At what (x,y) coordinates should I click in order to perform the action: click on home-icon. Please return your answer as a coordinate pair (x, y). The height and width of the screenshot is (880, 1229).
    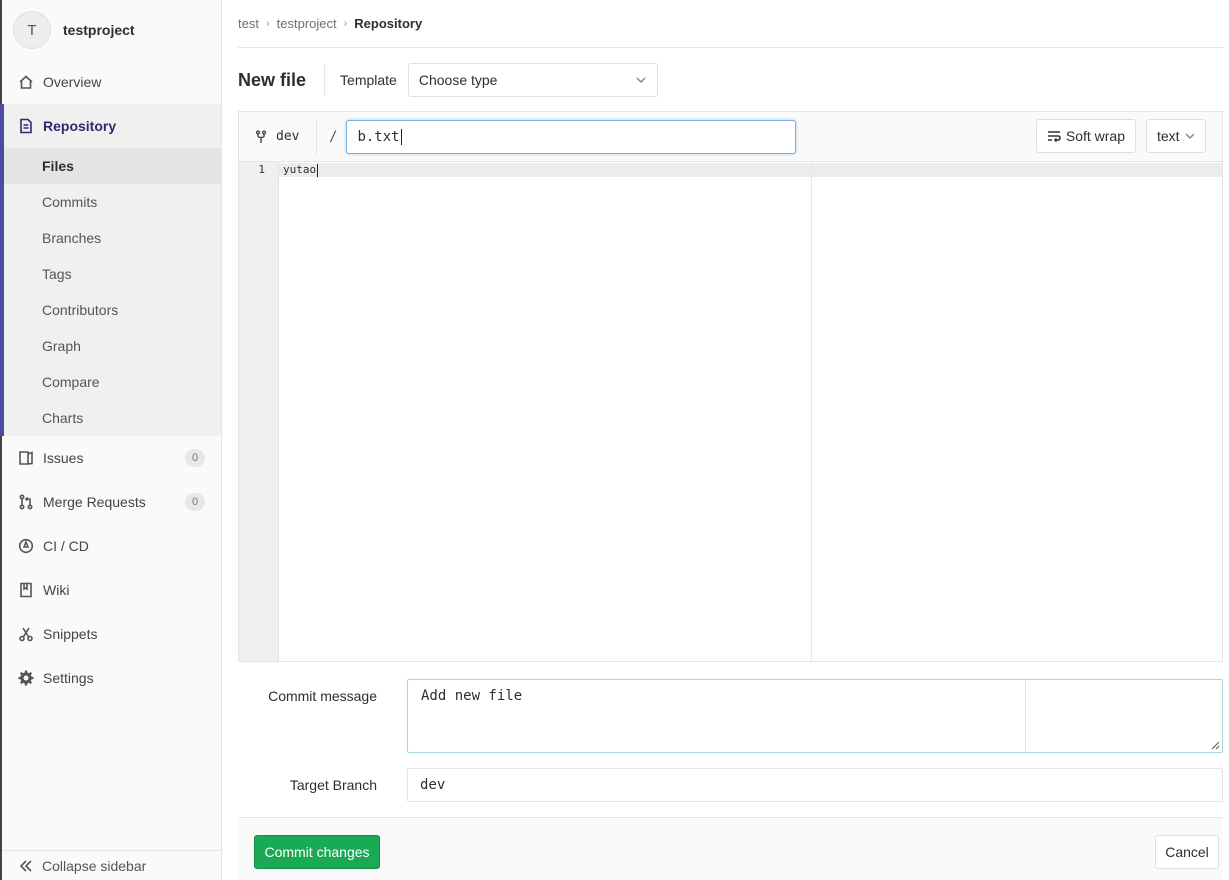
    Looking at the image, I should click on (26, 82).